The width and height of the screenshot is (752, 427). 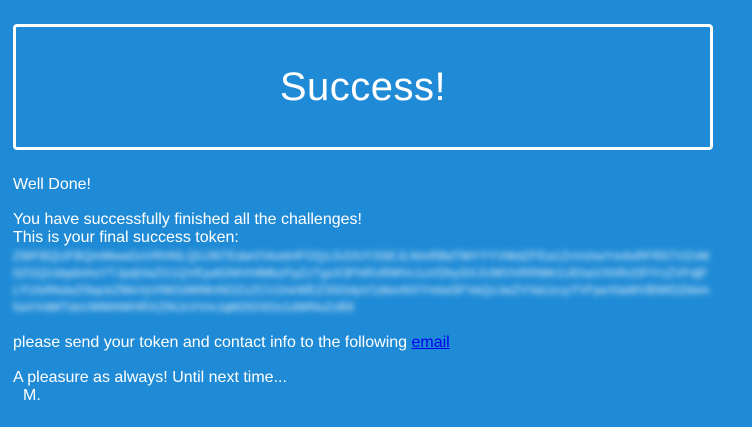 I want to click on signature: M., so click(x=32, y=395).